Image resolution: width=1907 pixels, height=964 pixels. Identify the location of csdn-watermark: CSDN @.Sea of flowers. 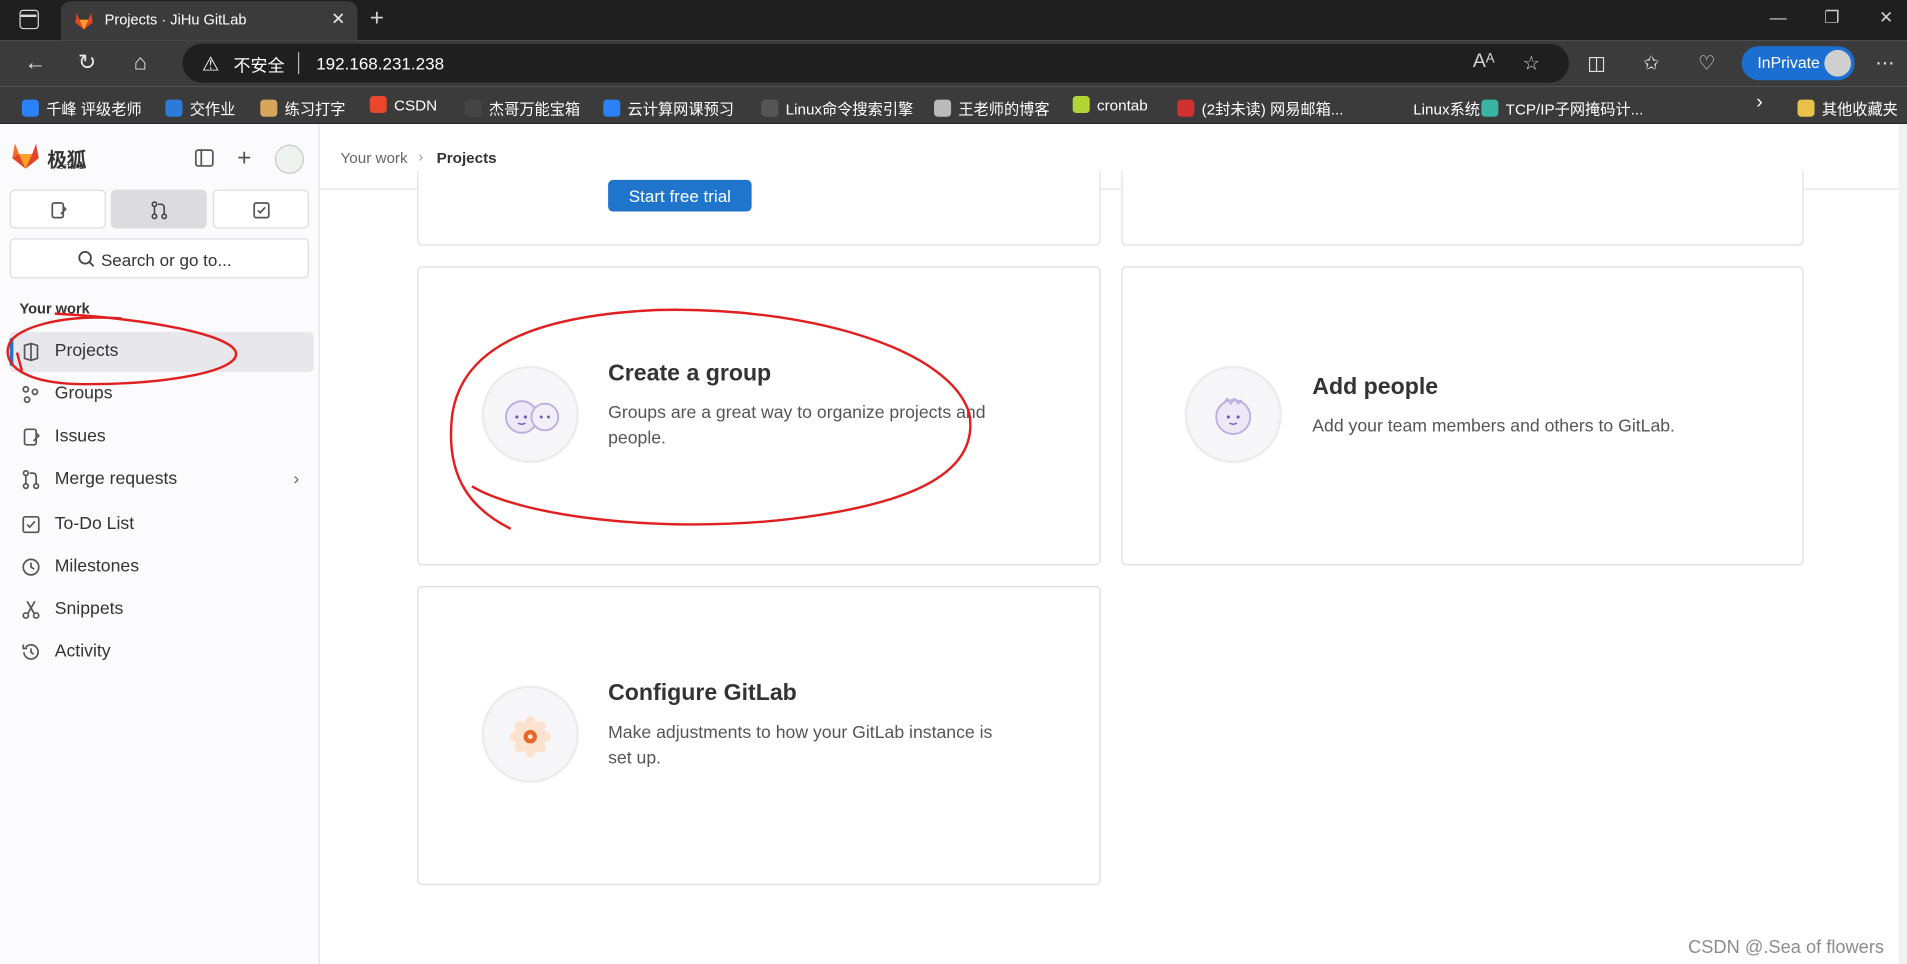
(1786, 947).